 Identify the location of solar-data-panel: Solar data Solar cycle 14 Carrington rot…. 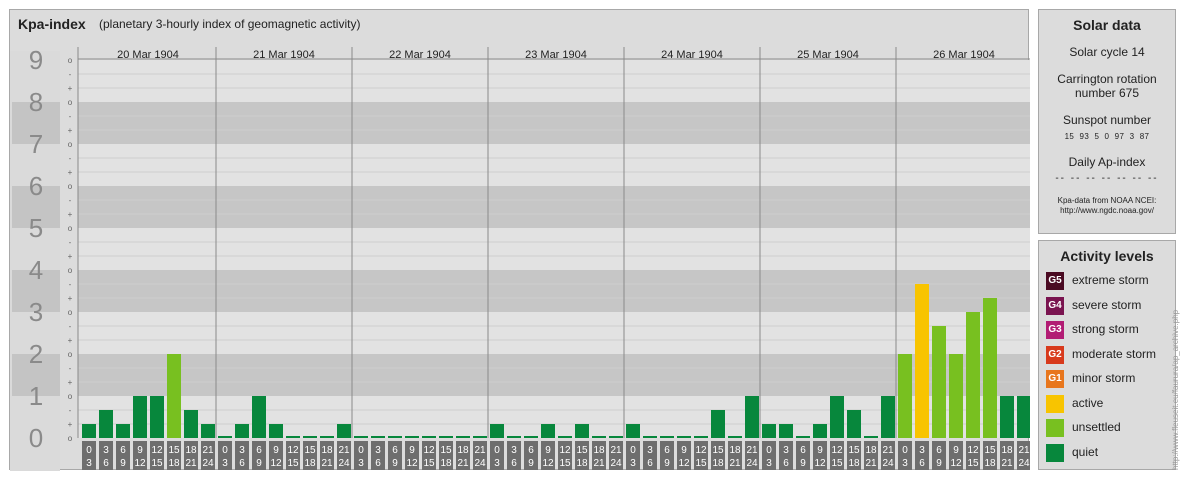
(1107, 121).